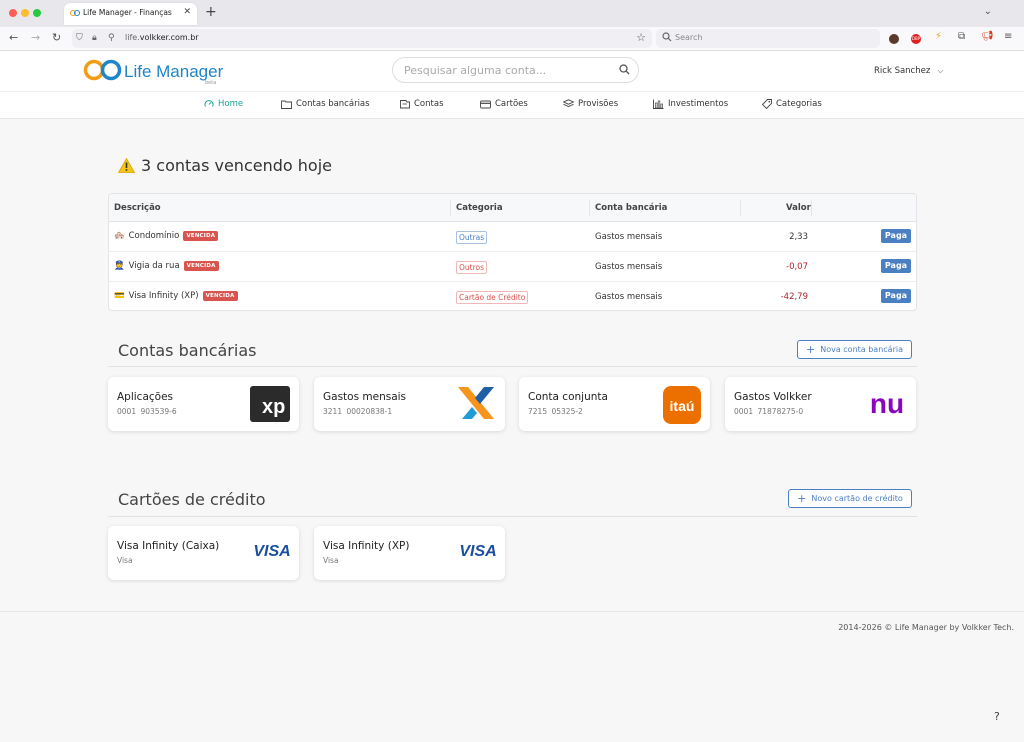 This screenshot has height=742, width=1024. I want to click on browser-search-bar: Search, so click(768, 38).